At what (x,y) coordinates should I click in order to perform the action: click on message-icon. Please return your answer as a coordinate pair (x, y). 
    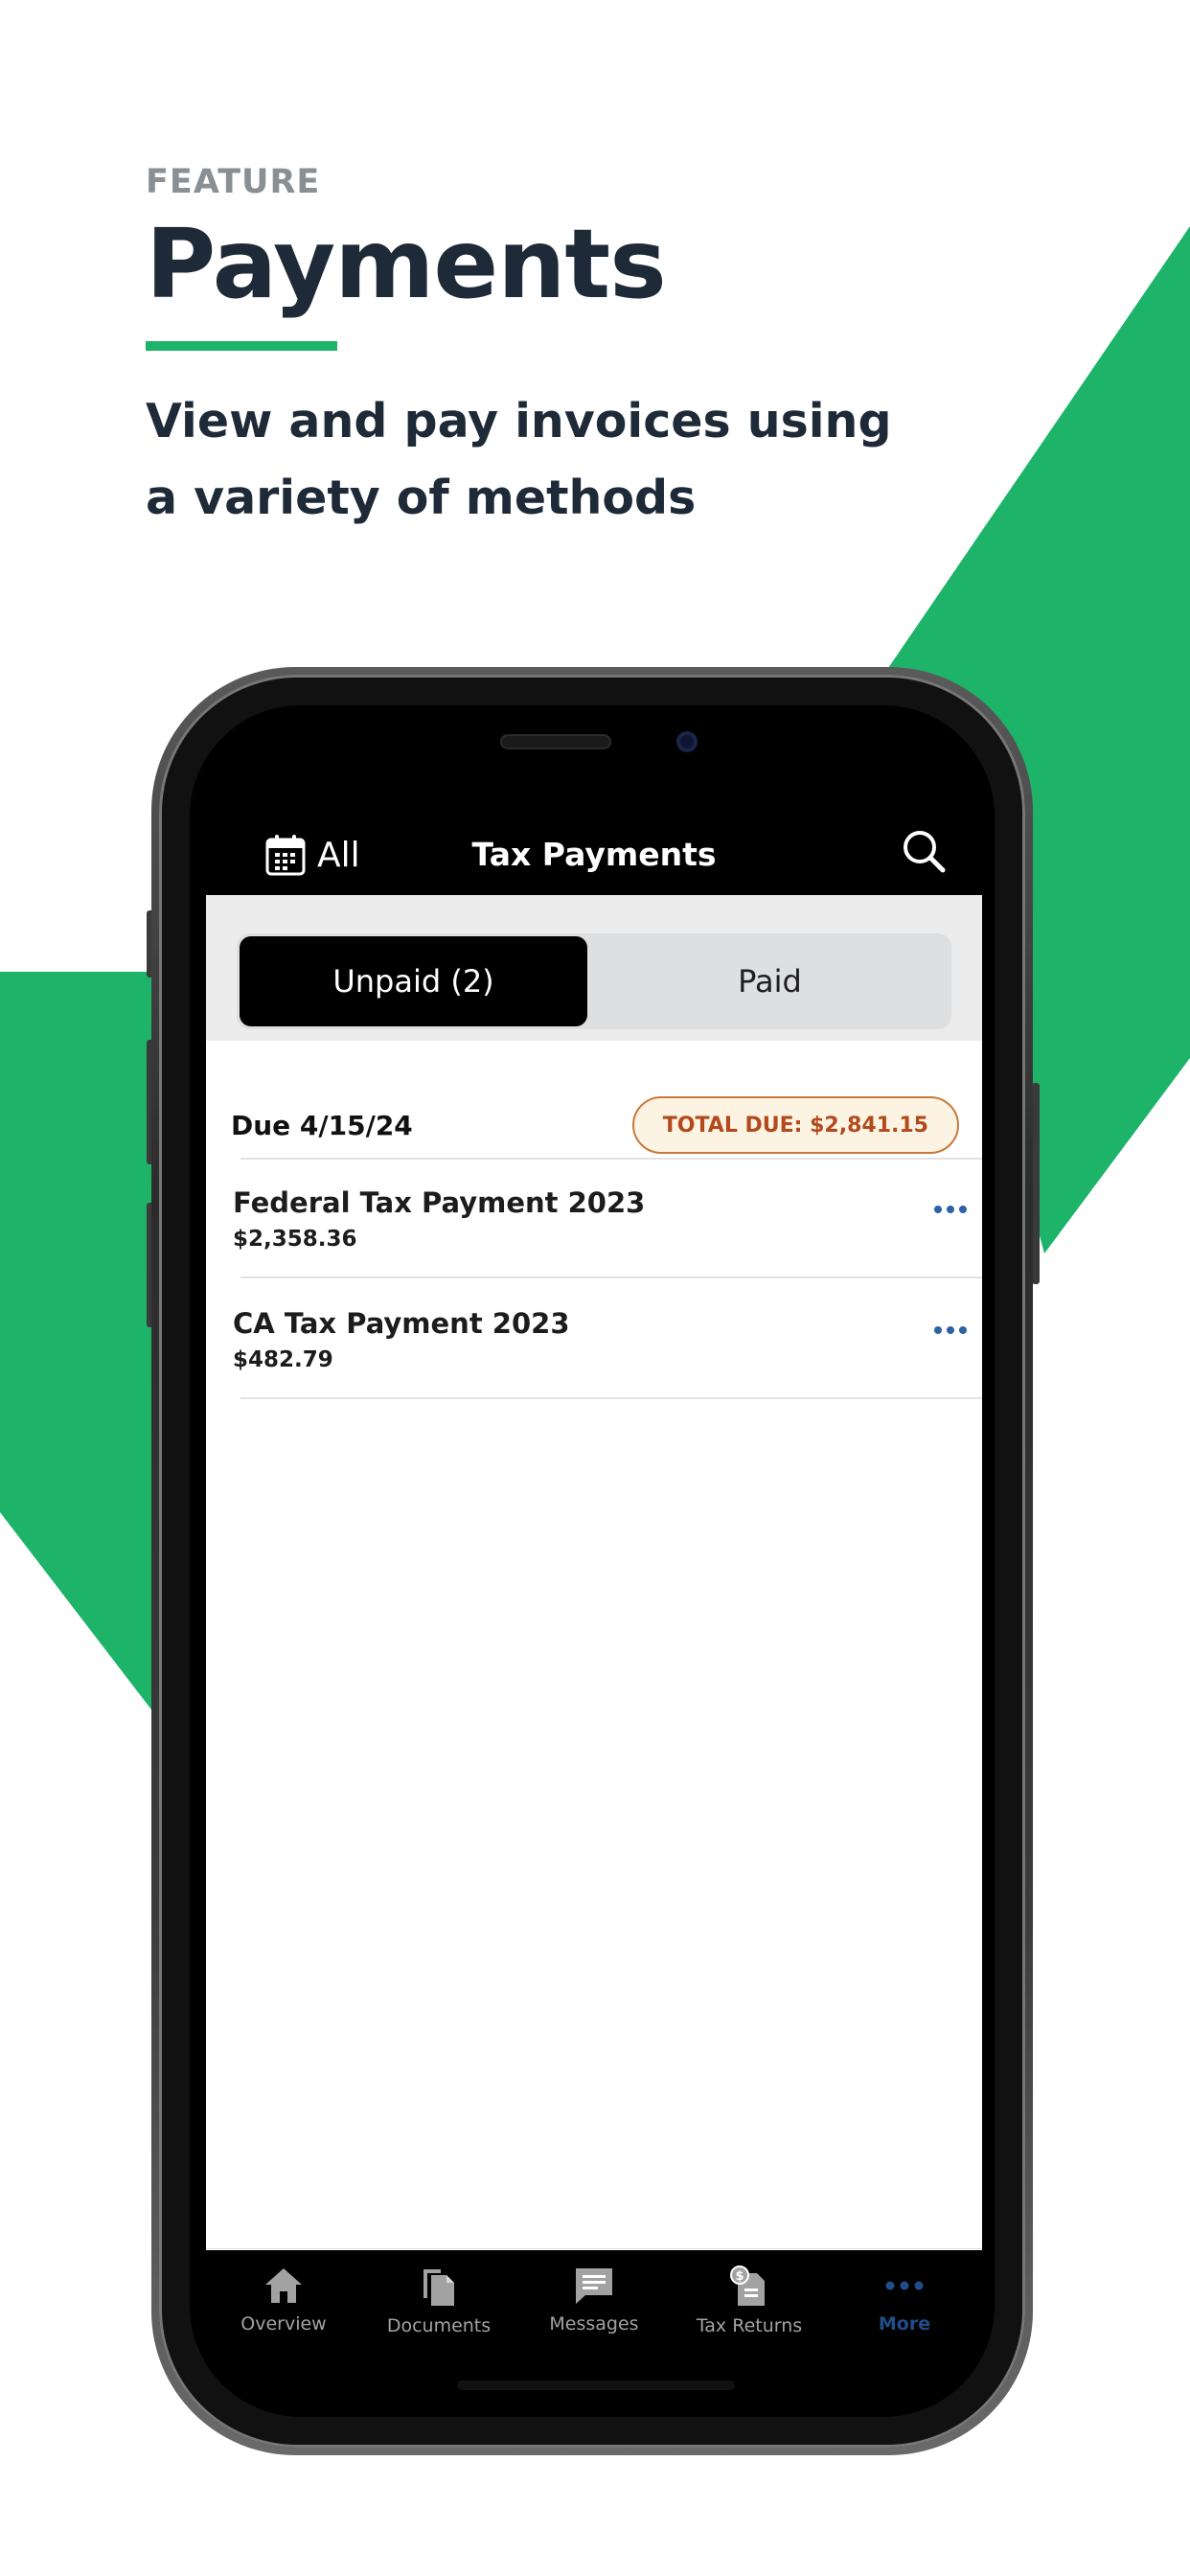
    Looking at the image, I should click on (594, 2286).